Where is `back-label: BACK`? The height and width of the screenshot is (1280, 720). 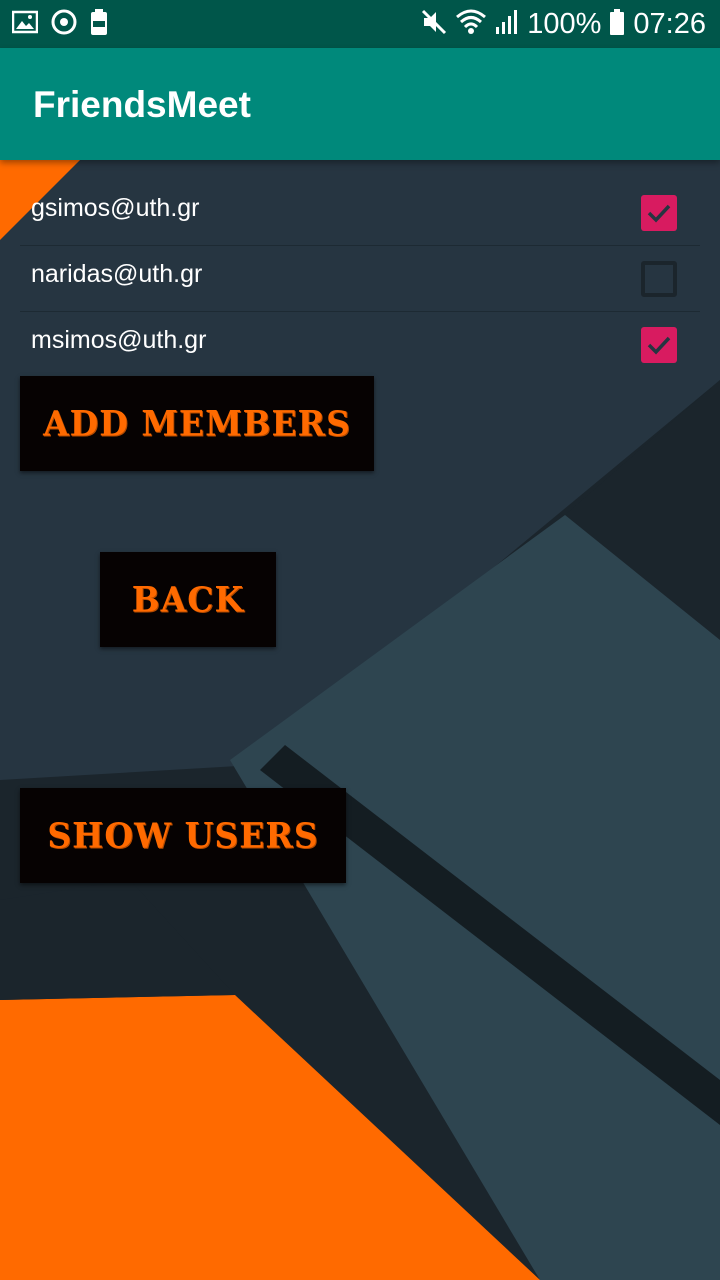 back-label: BACK is located at coordinates (188, 599).